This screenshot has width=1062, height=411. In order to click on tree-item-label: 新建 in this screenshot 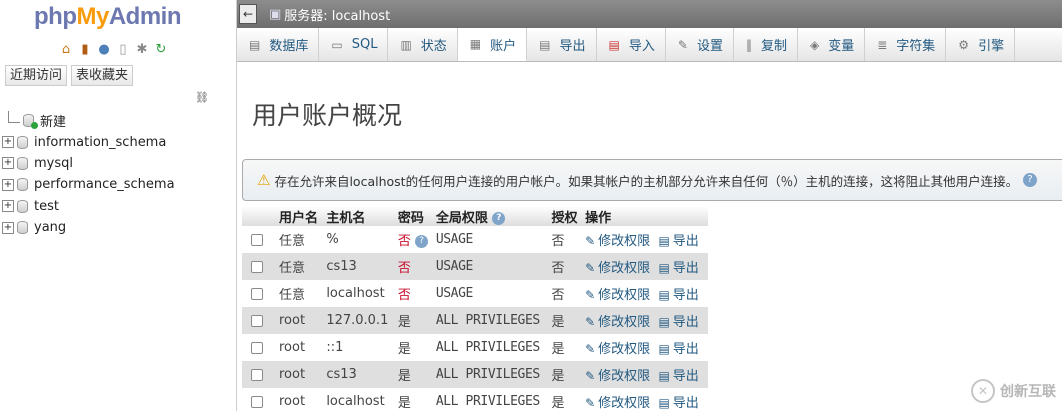, I will do `click(53, 123)`.